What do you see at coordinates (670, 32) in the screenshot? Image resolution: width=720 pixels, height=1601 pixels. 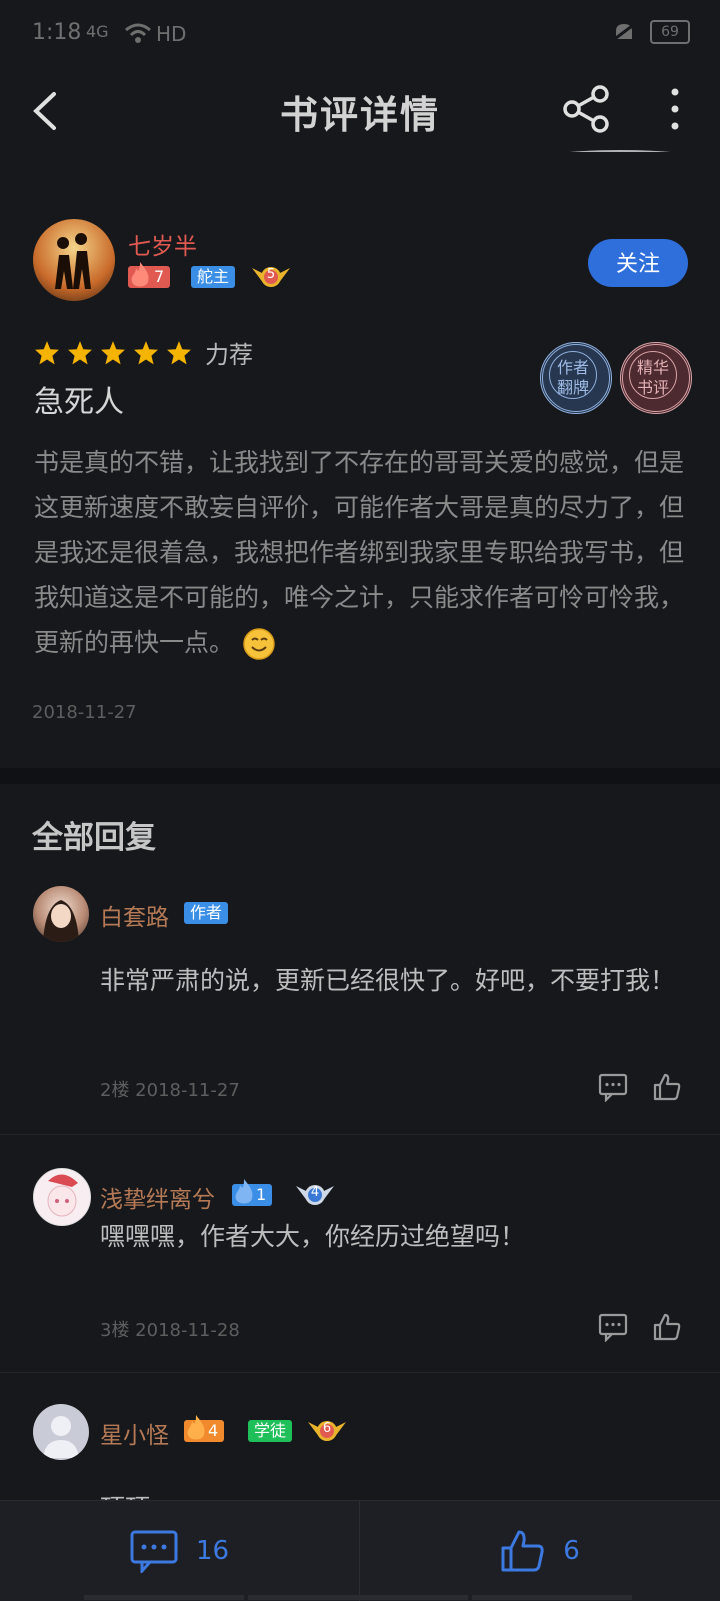 I see `battery-icon: 69` at bounding box center [670, 32].